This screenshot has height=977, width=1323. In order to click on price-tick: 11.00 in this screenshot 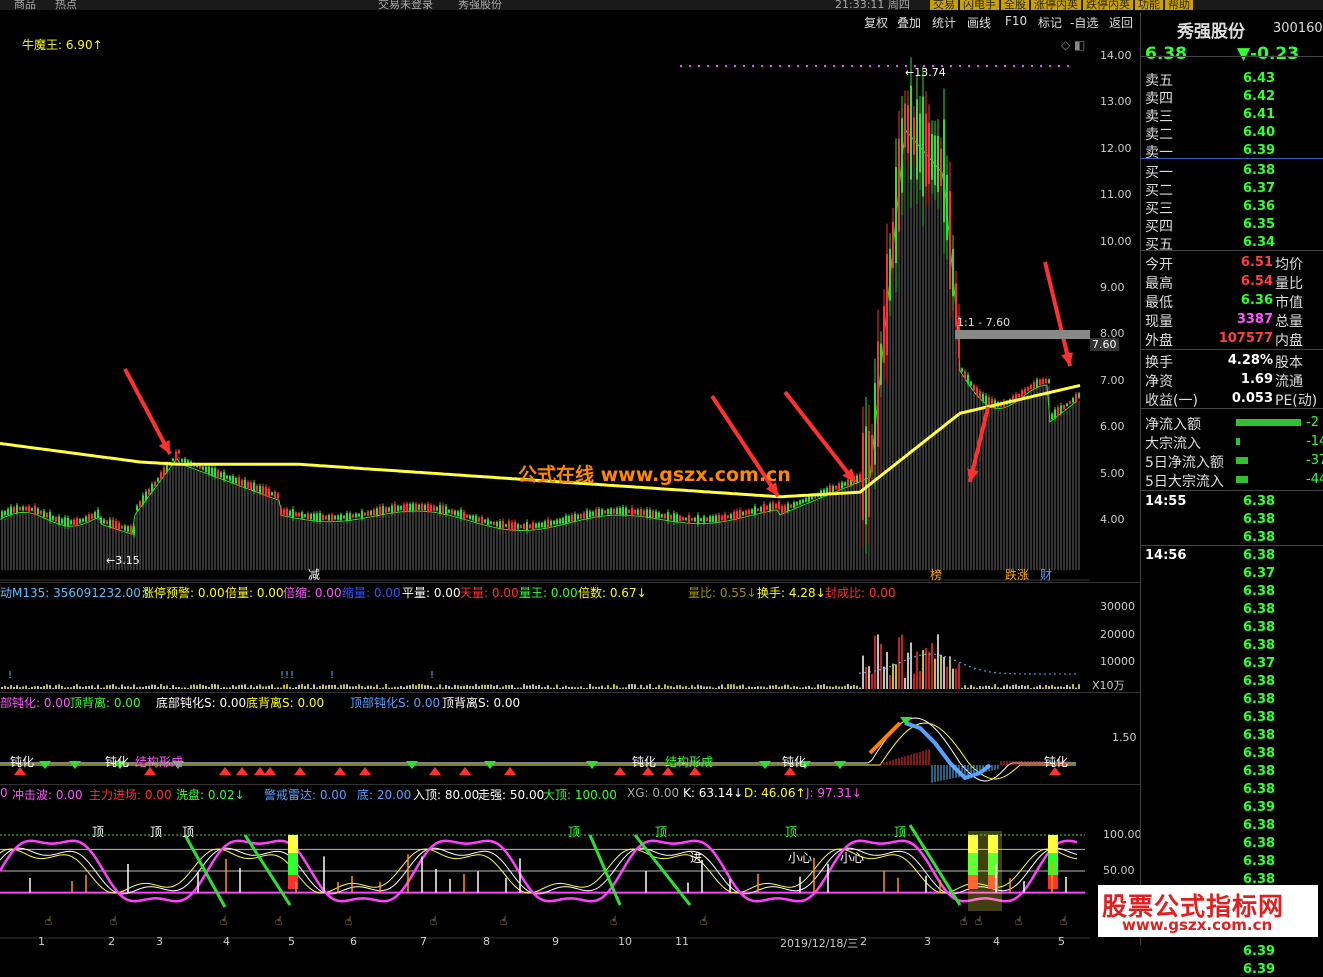, I will do `click(1116, 195)`.